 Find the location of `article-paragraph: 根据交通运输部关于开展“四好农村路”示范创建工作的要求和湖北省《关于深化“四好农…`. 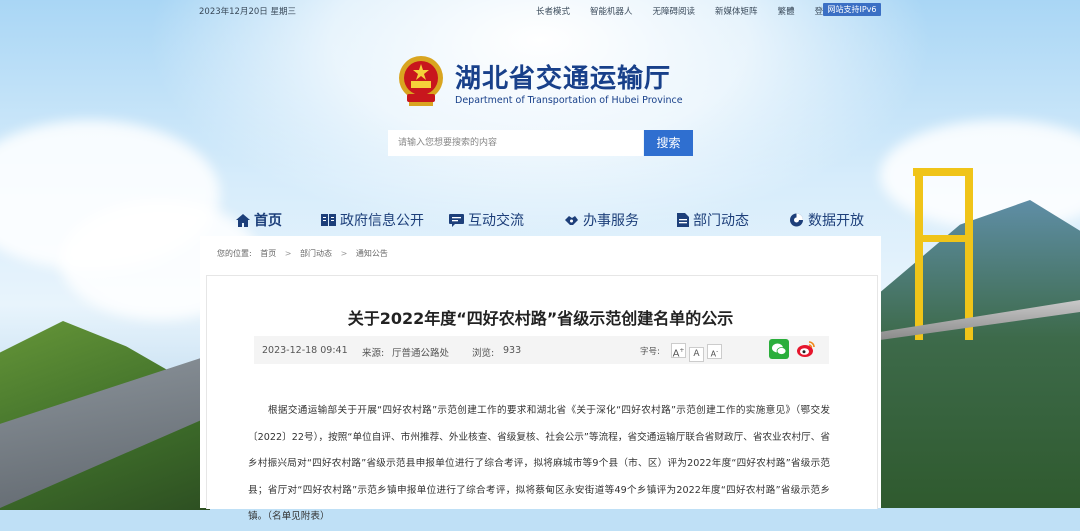

article-paragraph: 根据交通运输部关于开展“四好农村路”示范创建工作的要求和湖北省《关于深化“四好农… is located at coordinates (539, 463).